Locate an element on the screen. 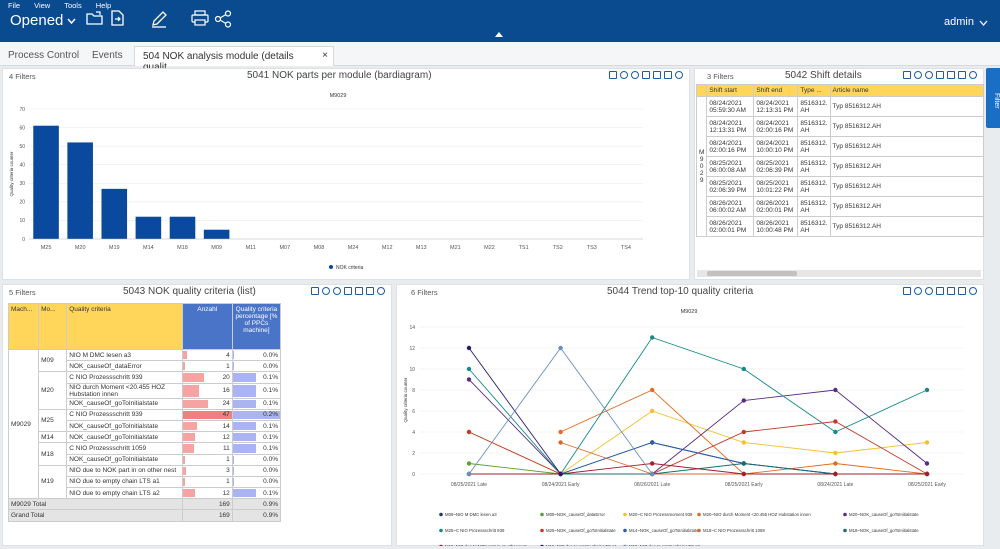  col-shift-start: Shift start is located at coordinates (730, 90).